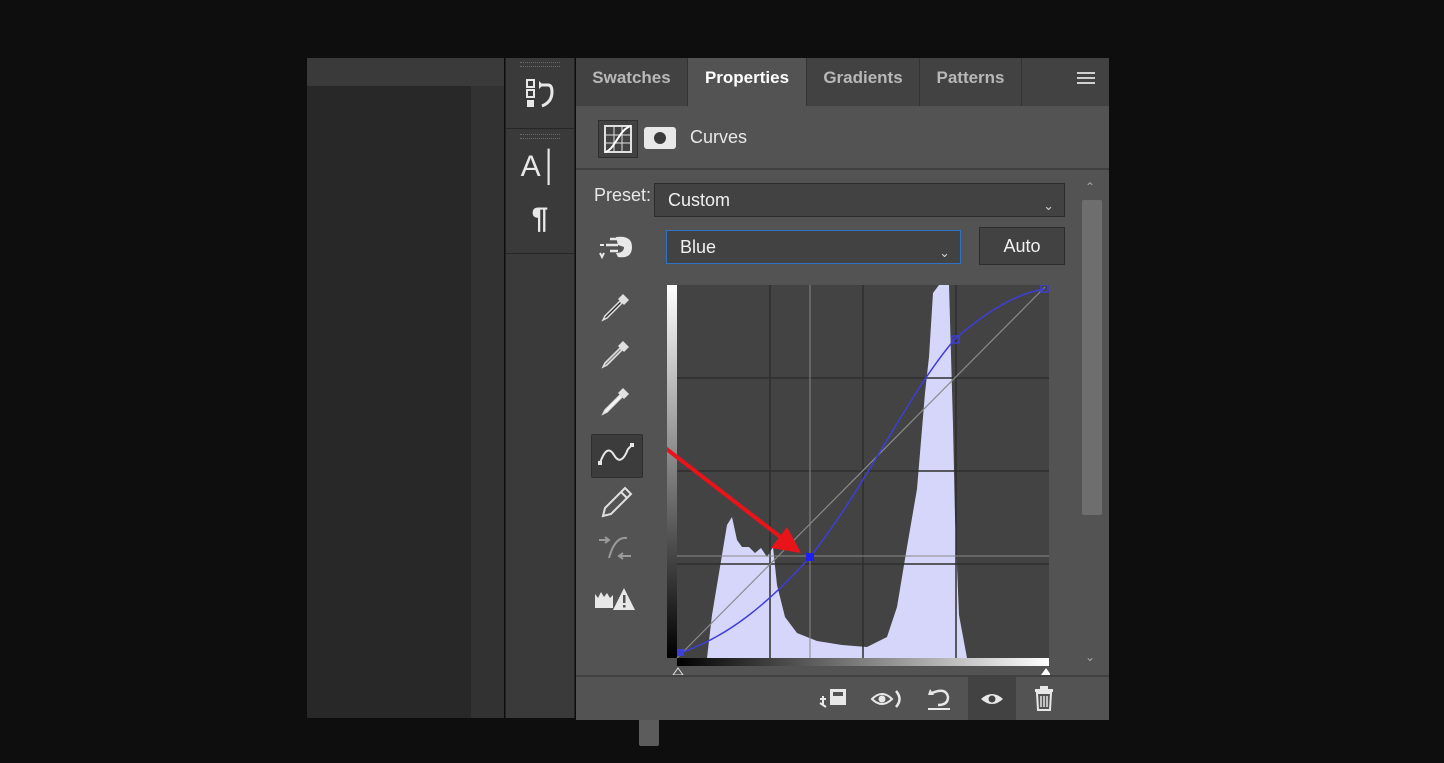 Image resolution: width=1444 pixels, height=763 pixels. I want to click on toggle-visibility-icon, so click(992, 698).